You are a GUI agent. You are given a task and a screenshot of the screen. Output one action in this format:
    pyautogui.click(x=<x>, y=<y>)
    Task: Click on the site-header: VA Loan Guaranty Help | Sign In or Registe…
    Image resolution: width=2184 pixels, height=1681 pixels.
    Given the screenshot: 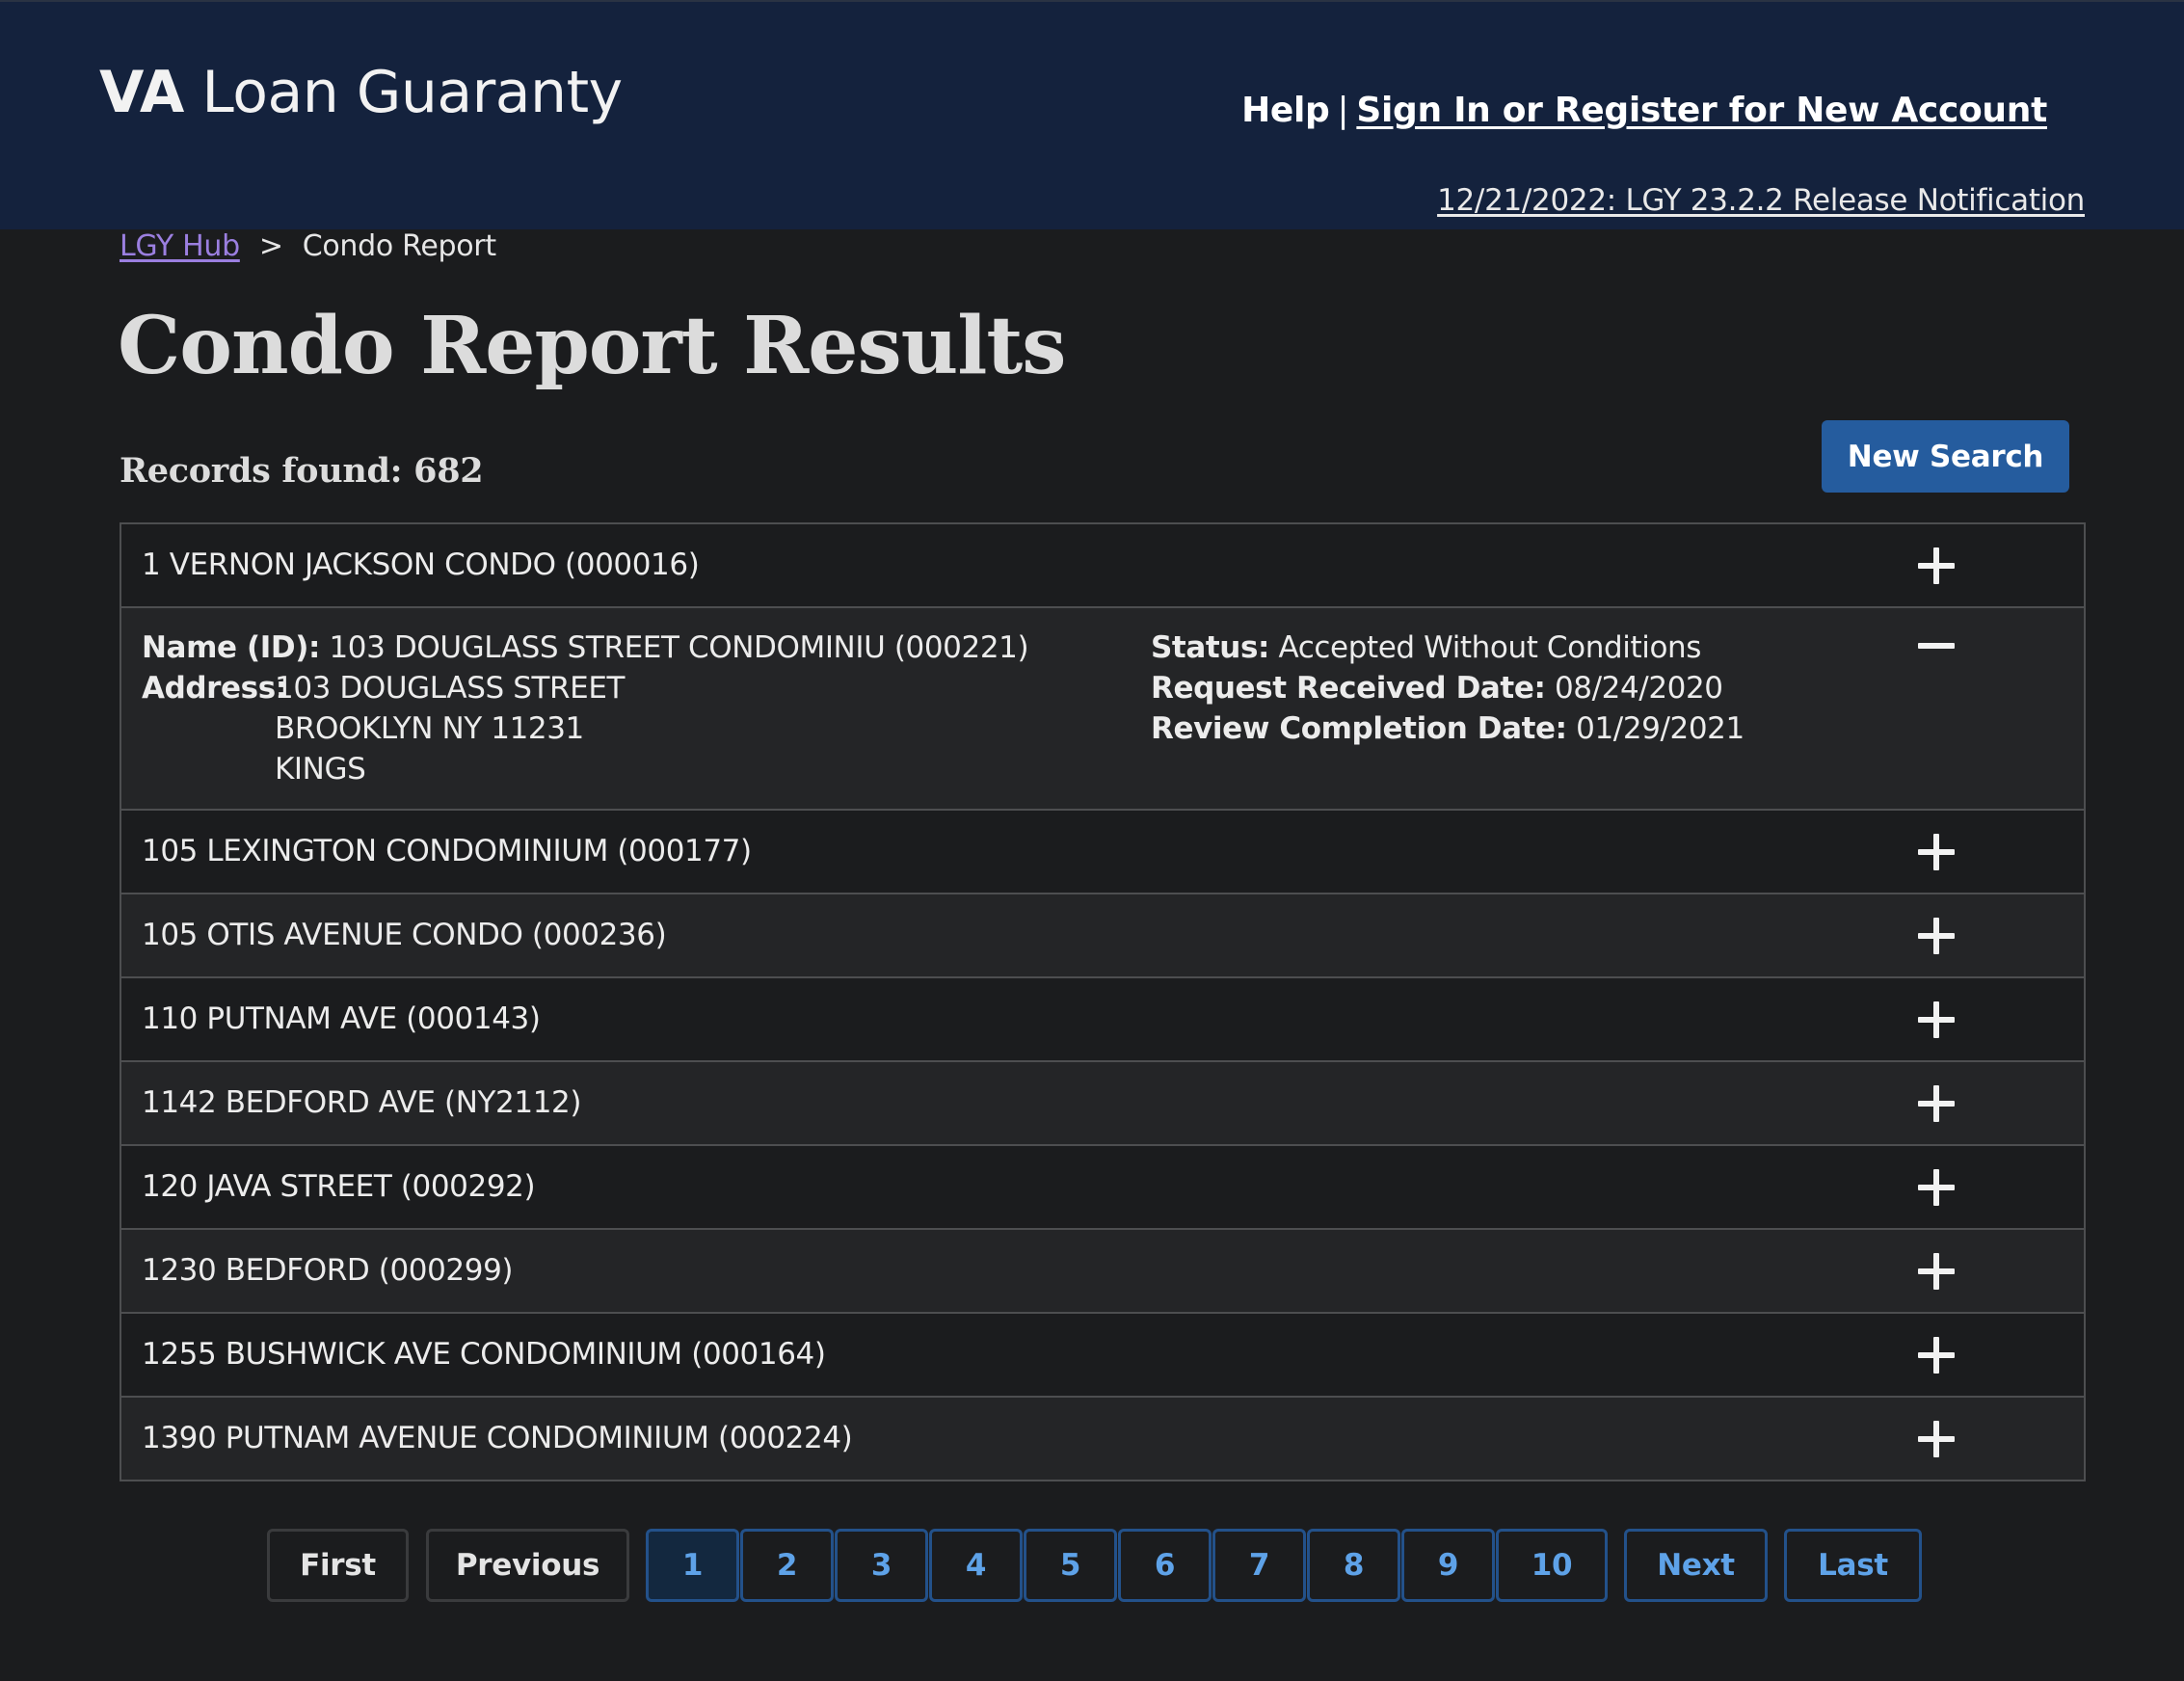 What is the action you would take?
    pyautogui.click(x=1092, y=114)
    